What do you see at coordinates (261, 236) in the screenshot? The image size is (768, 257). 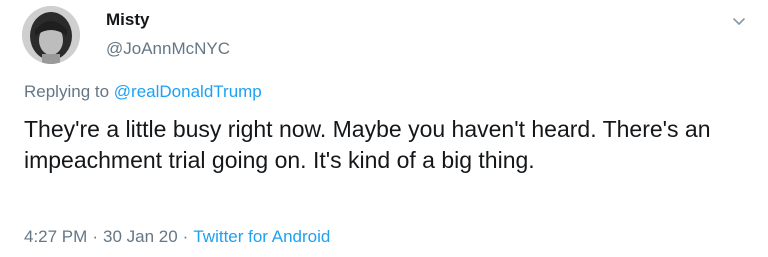 I see `source-link: Twitter for Android` at bounding box center [261, 236].